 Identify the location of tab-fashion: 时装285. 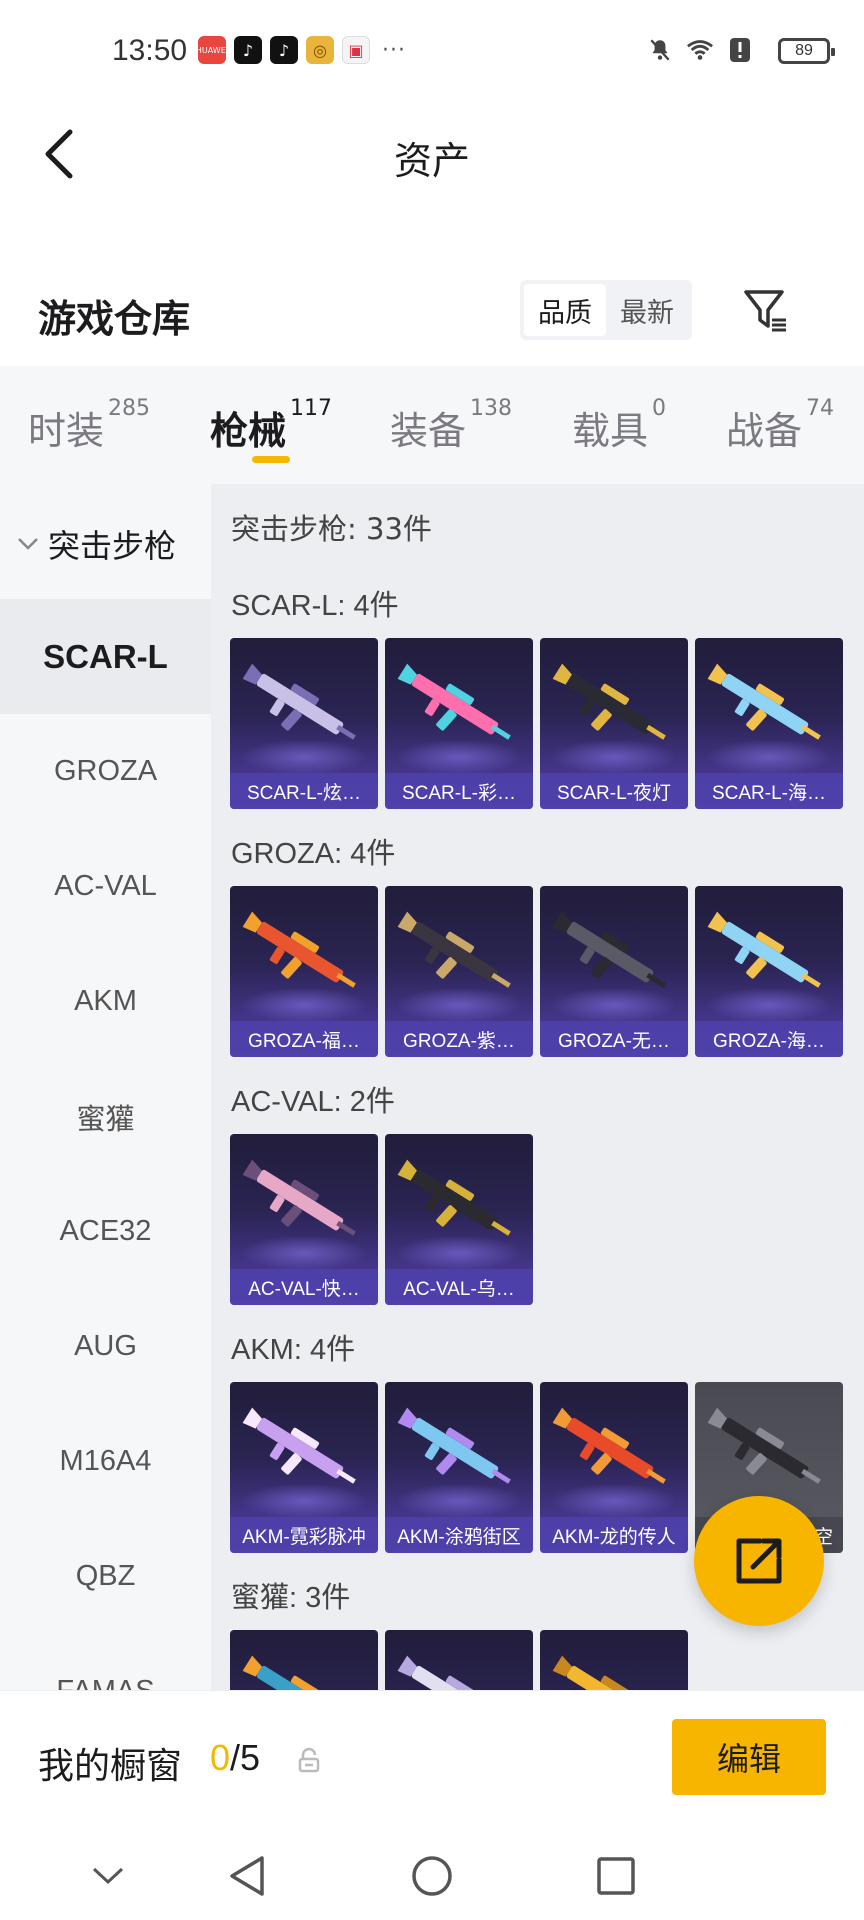
(89, 425).